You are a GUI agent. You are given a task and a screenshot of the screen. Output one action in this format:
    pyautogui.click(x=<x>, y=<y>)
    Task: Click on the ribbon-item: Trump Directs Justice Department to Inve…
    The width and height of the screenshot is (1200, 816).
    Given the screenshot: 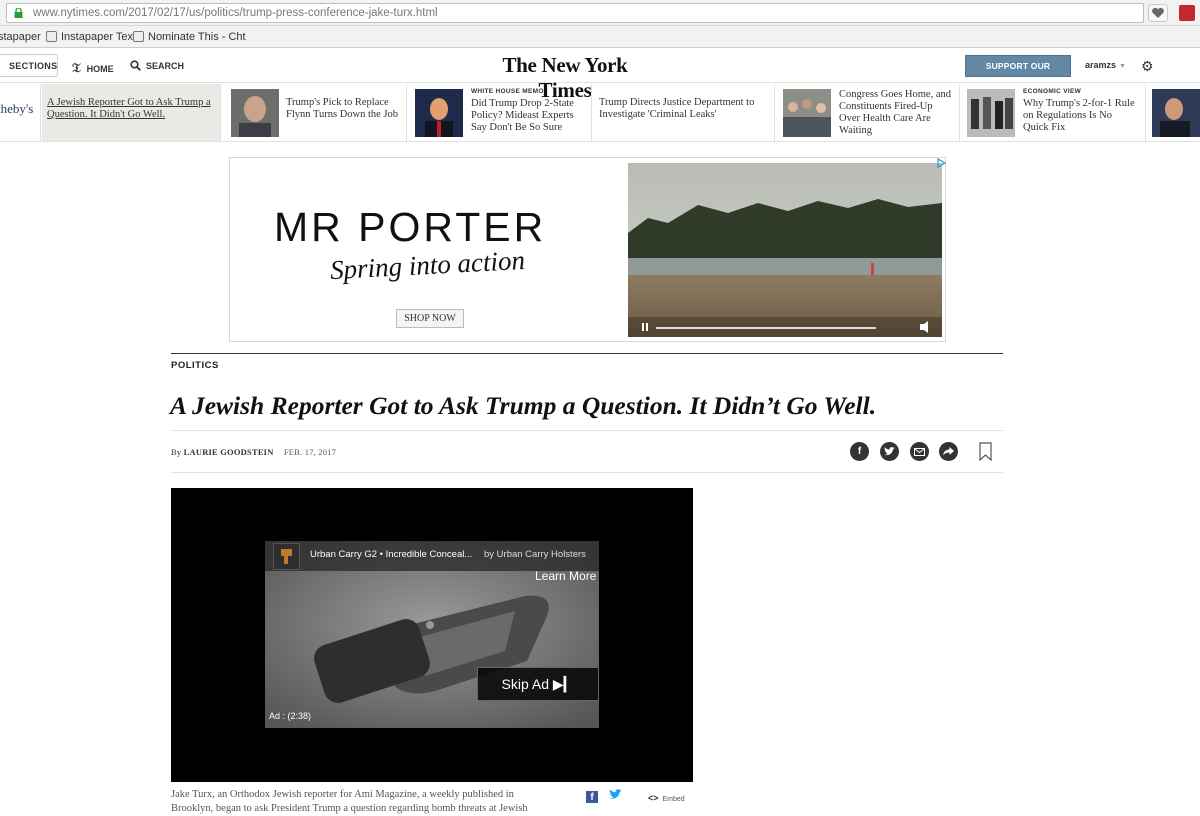 What is the action you would take?
    pyautogui.click(x=684, y=112)
    